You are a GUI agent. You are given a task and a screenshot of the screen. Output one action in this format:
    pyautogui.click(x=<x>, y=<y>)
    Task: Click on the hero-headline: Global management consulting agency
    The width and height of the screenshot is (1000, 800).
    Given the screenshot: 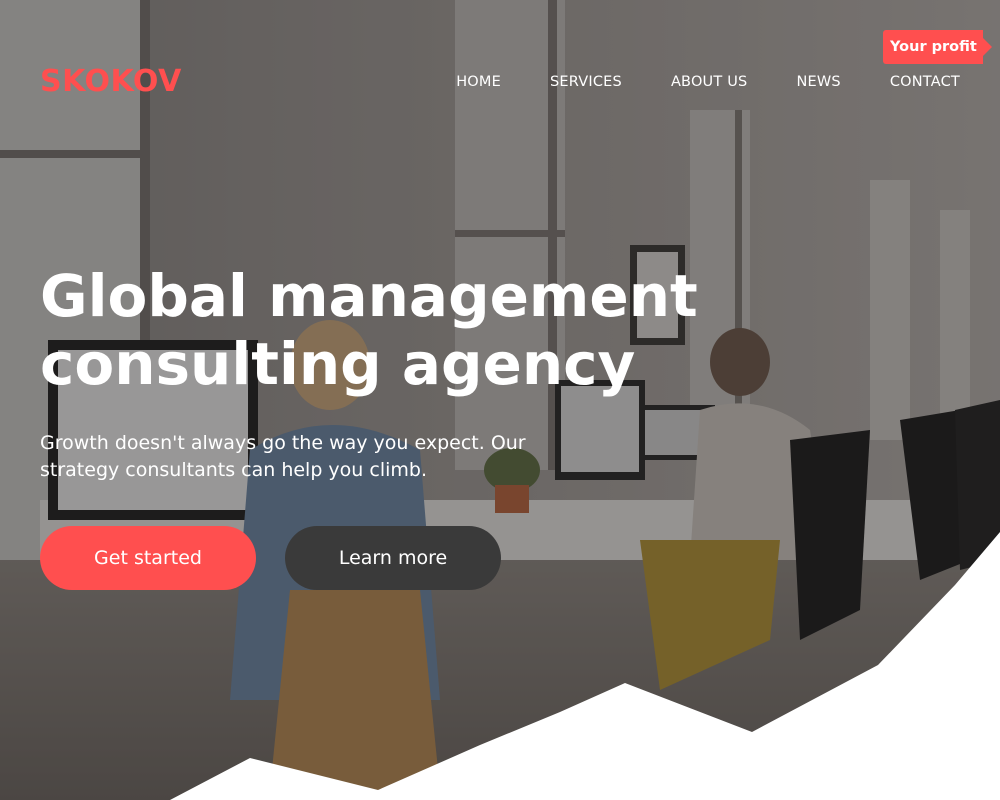 What is the action you would take?
    pyautogui.click(x=400, y=330)
    